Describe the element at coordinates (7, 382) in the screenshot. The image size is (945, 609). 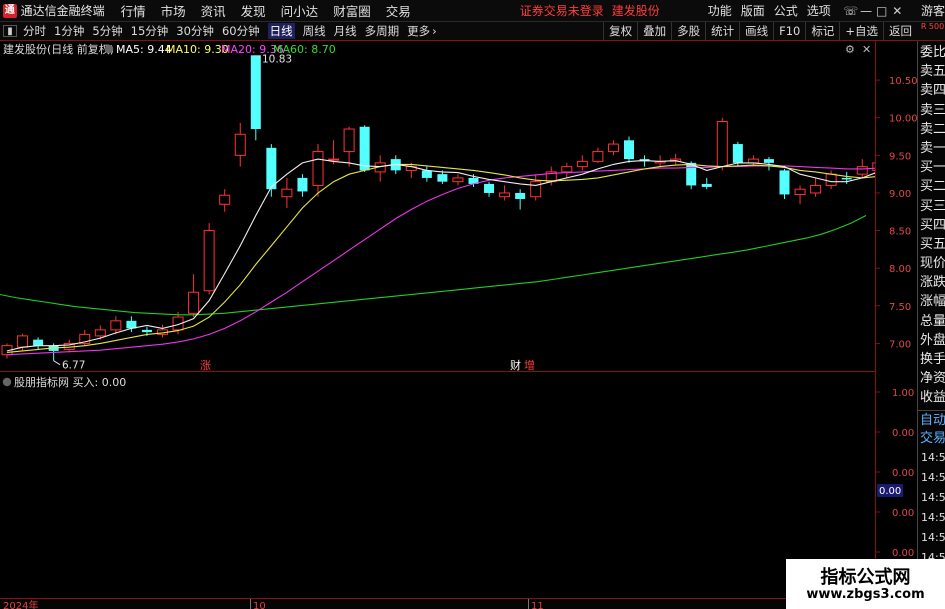
I see `indicator-toggle-icon` at that location.